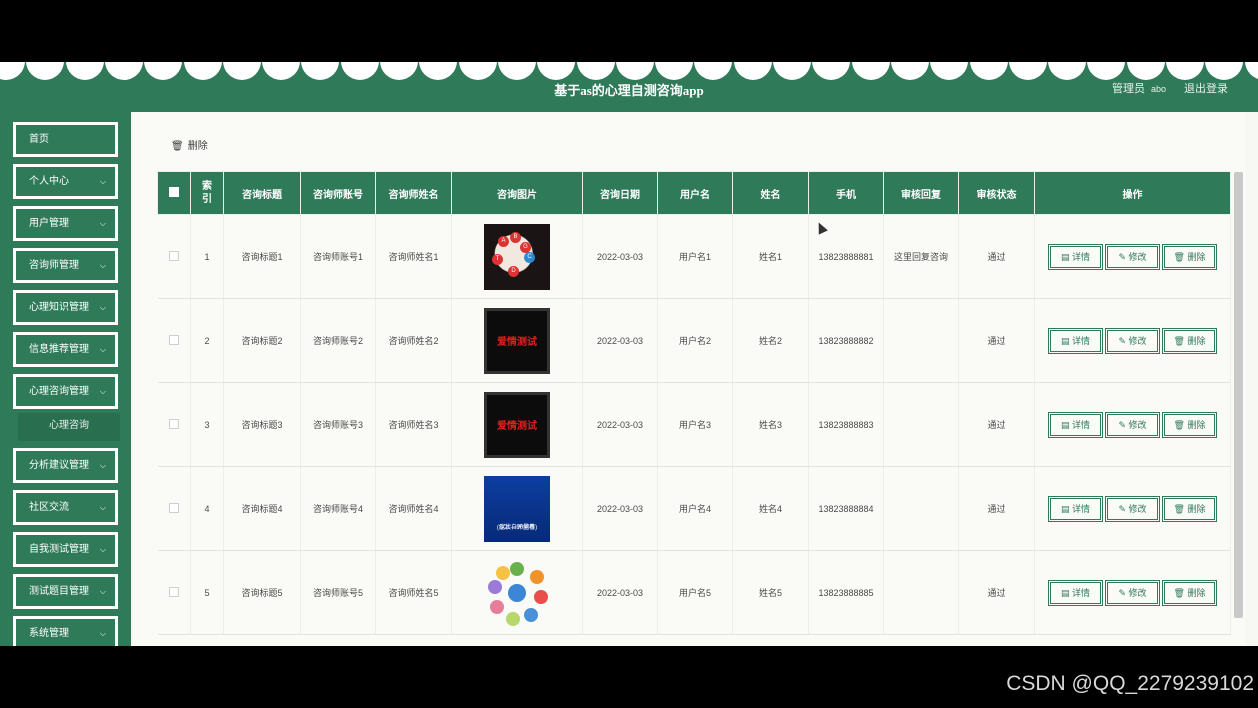 This screenshot has width=1258, height=708. What do you see at coordinates (1081, 340) in the screenshot?
I see `detail-label: 详情` at bounding box center [1081, 340].